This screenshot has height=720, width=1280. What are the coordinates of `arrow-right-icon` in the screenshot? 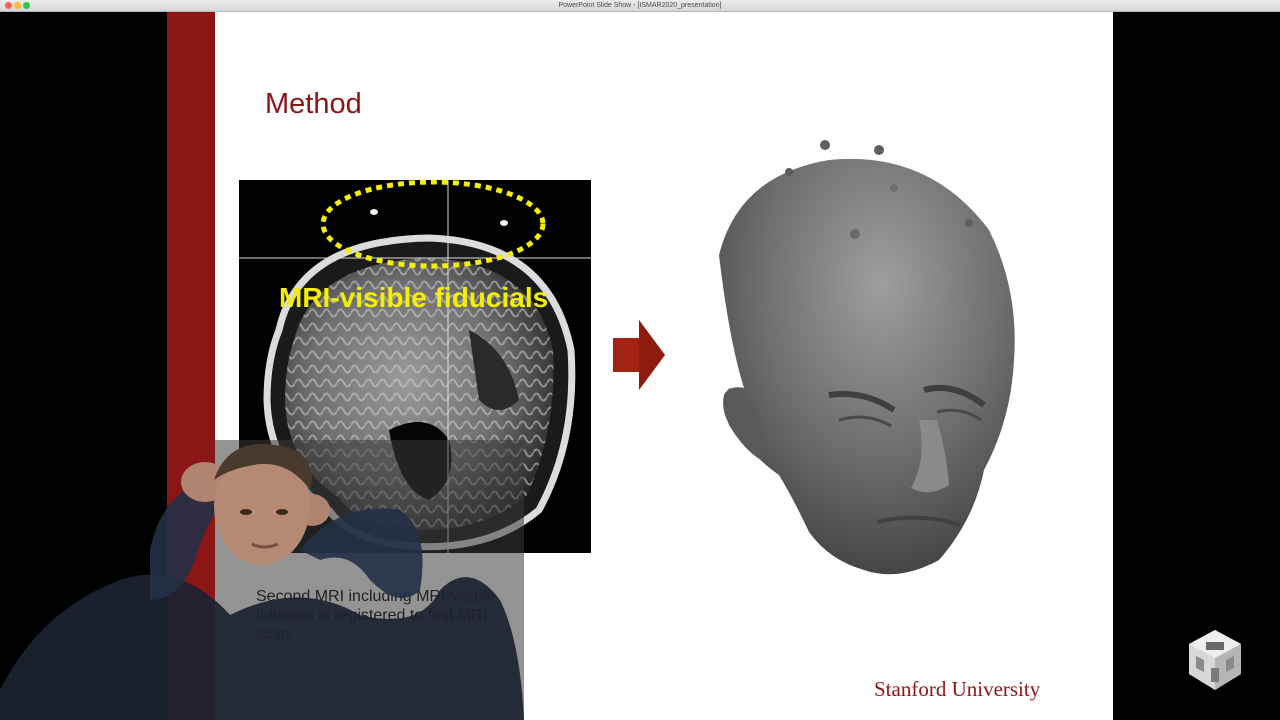 It's located at (639, 355).